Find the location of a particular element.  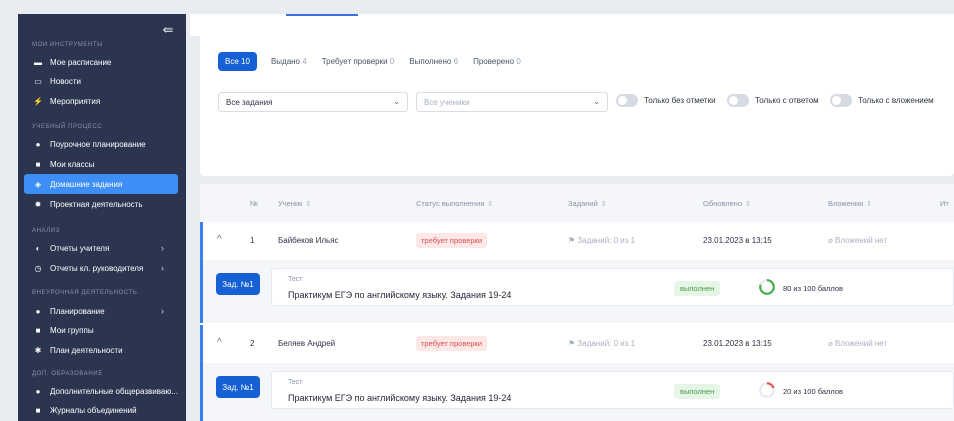

sidebar-item-activity-plan: ✱ План деятельности is located at coordinates (101, 350).